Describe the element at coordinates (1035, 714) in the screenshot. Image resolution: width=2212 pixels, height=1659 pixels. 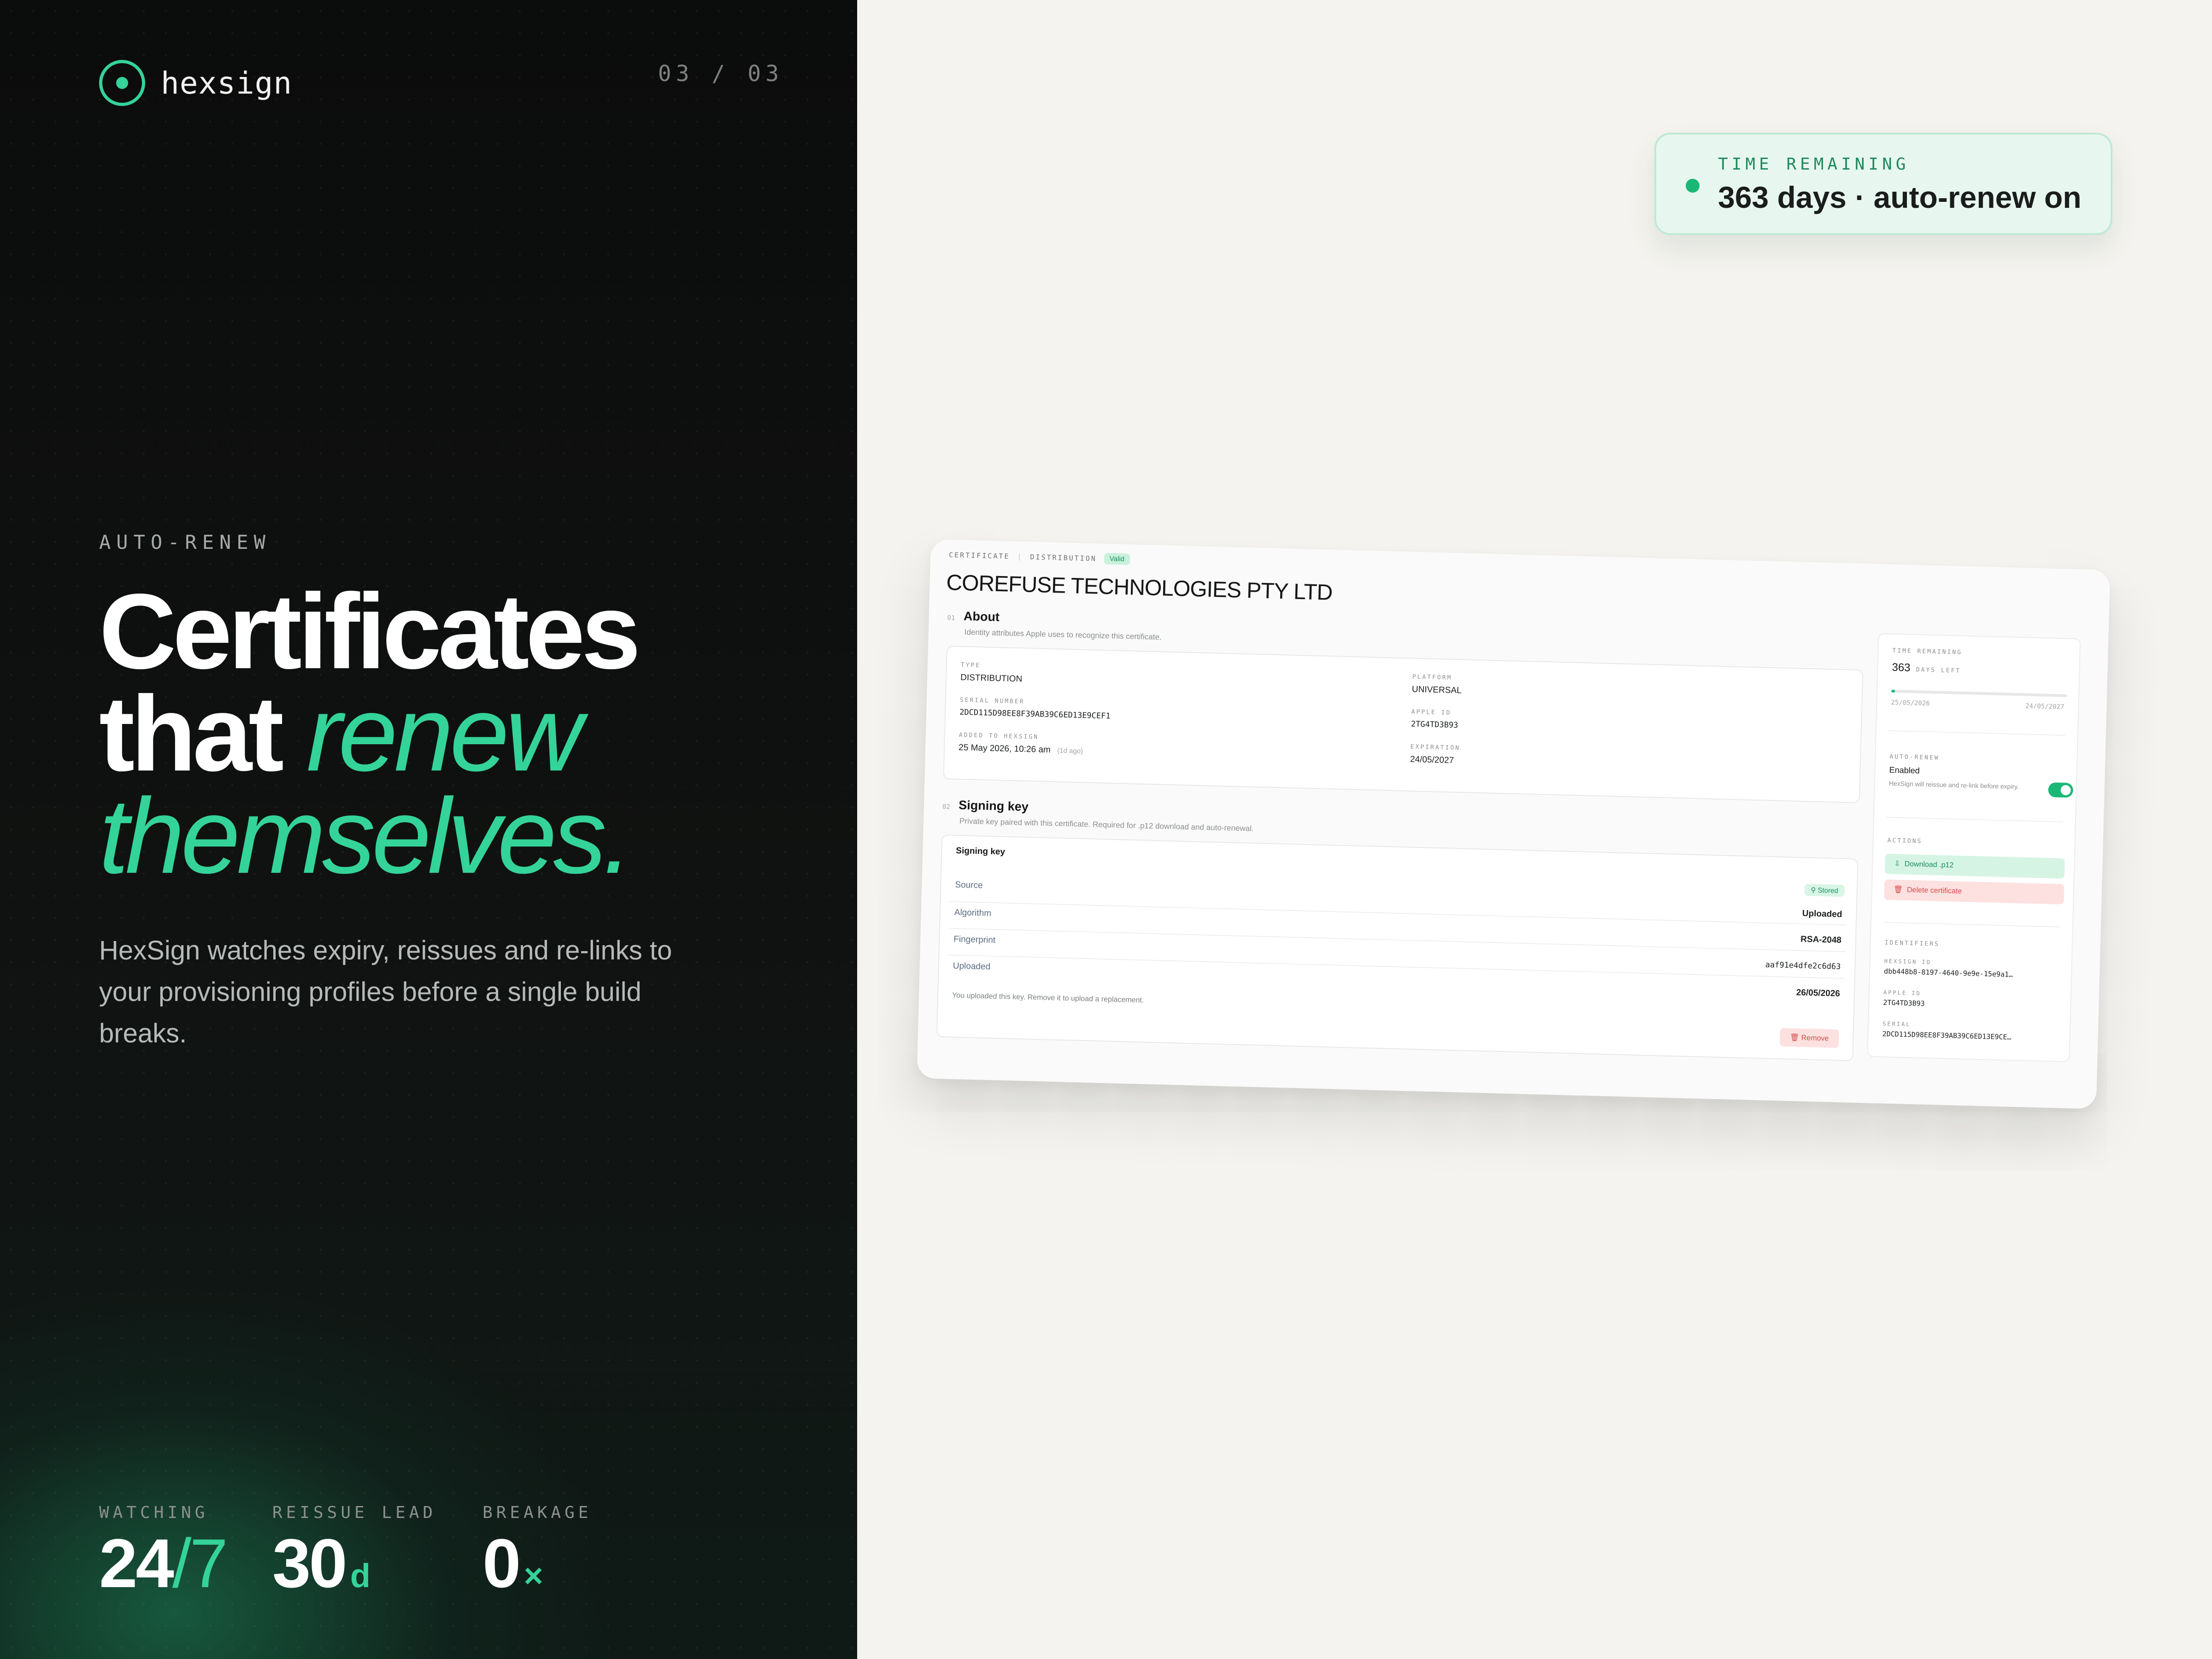
I see `serial-value: 2DCD115D98EE8F39AB39C6ED13E9CEF1` at that location.